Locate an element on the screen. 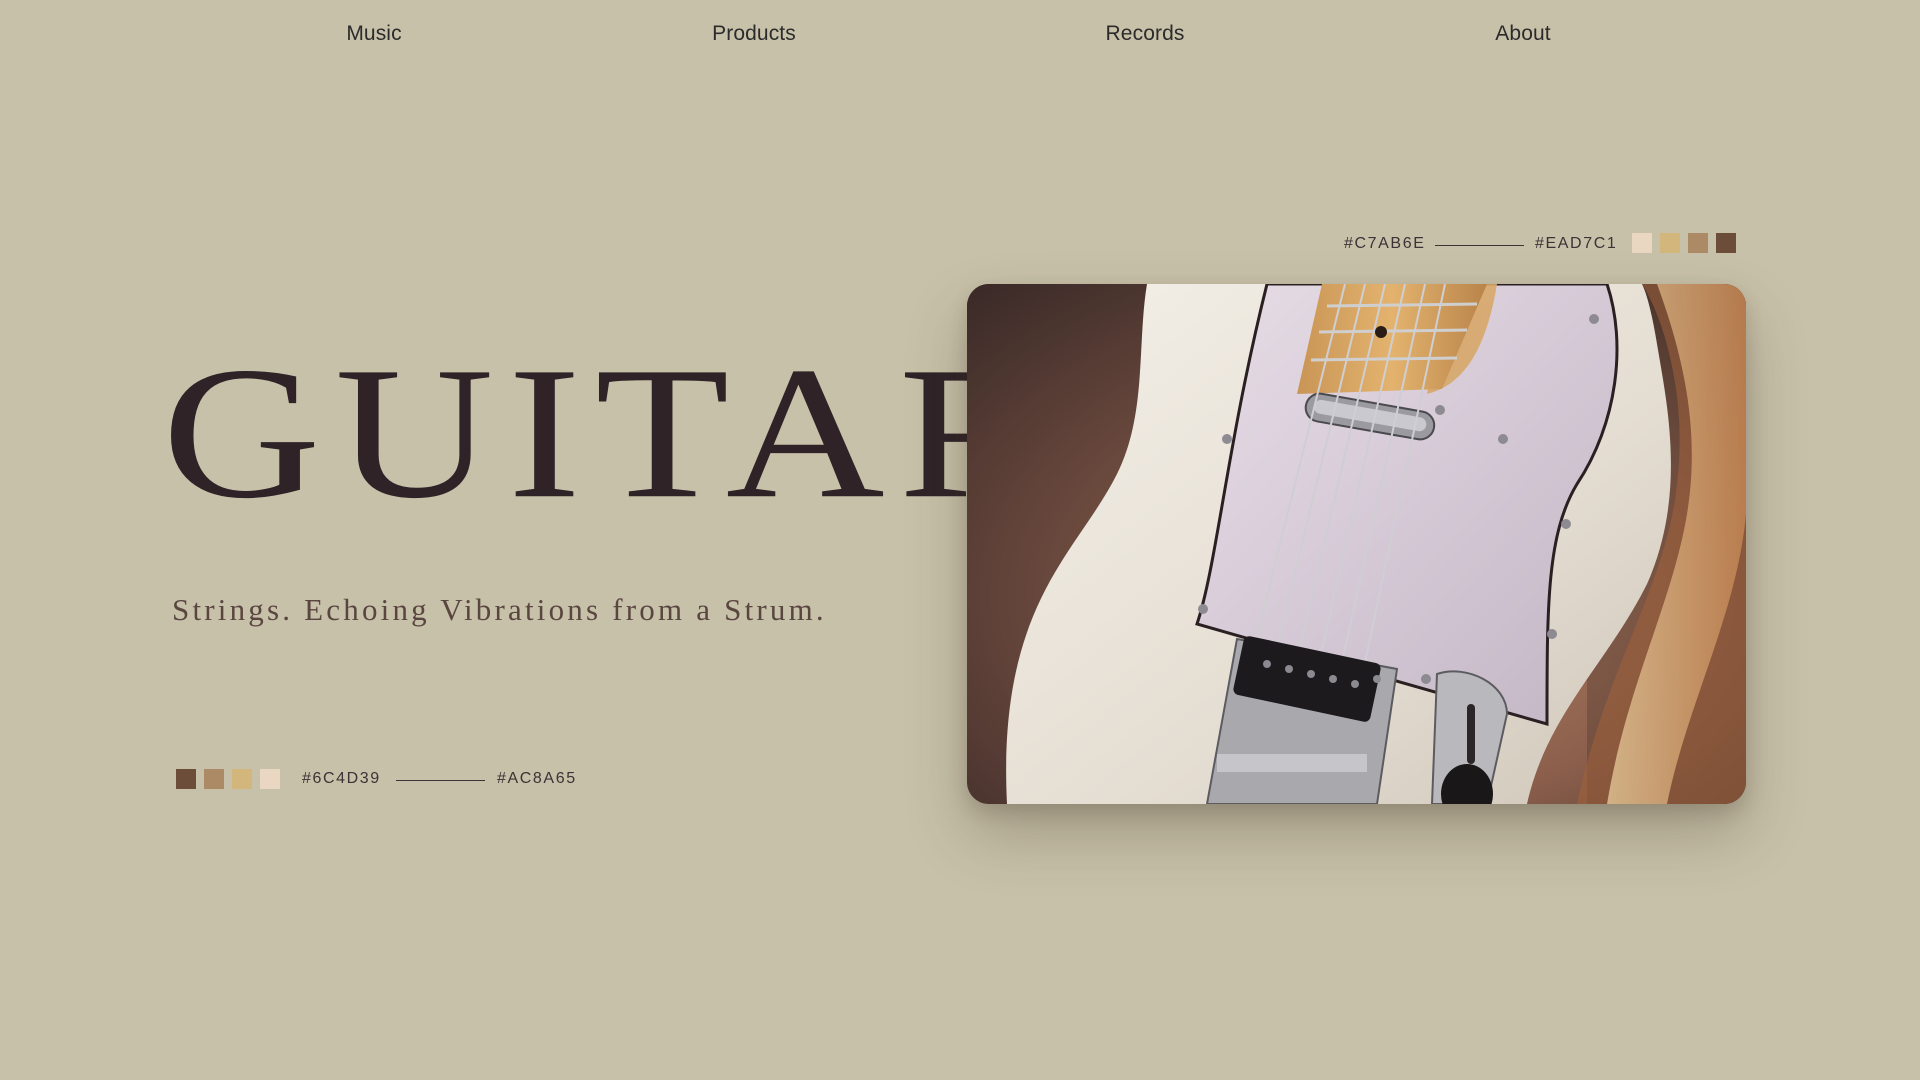  hex-code-start: #C7AB6E is located at coordinates (1385, 243).